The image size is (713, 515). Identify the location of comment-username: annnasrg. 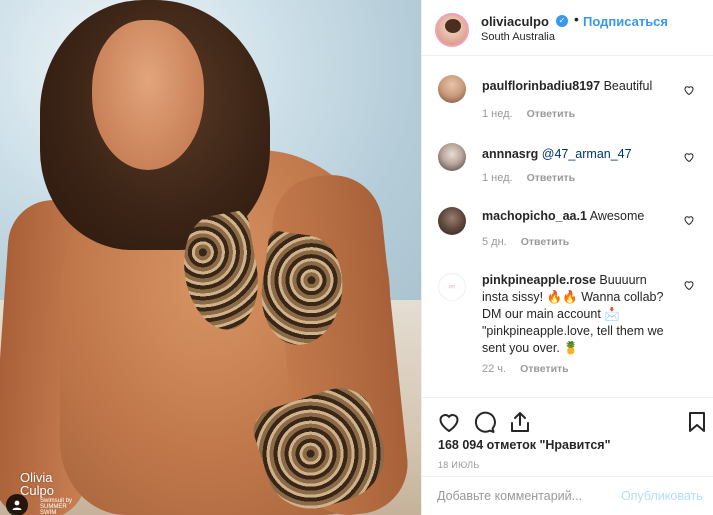
(510, 154).